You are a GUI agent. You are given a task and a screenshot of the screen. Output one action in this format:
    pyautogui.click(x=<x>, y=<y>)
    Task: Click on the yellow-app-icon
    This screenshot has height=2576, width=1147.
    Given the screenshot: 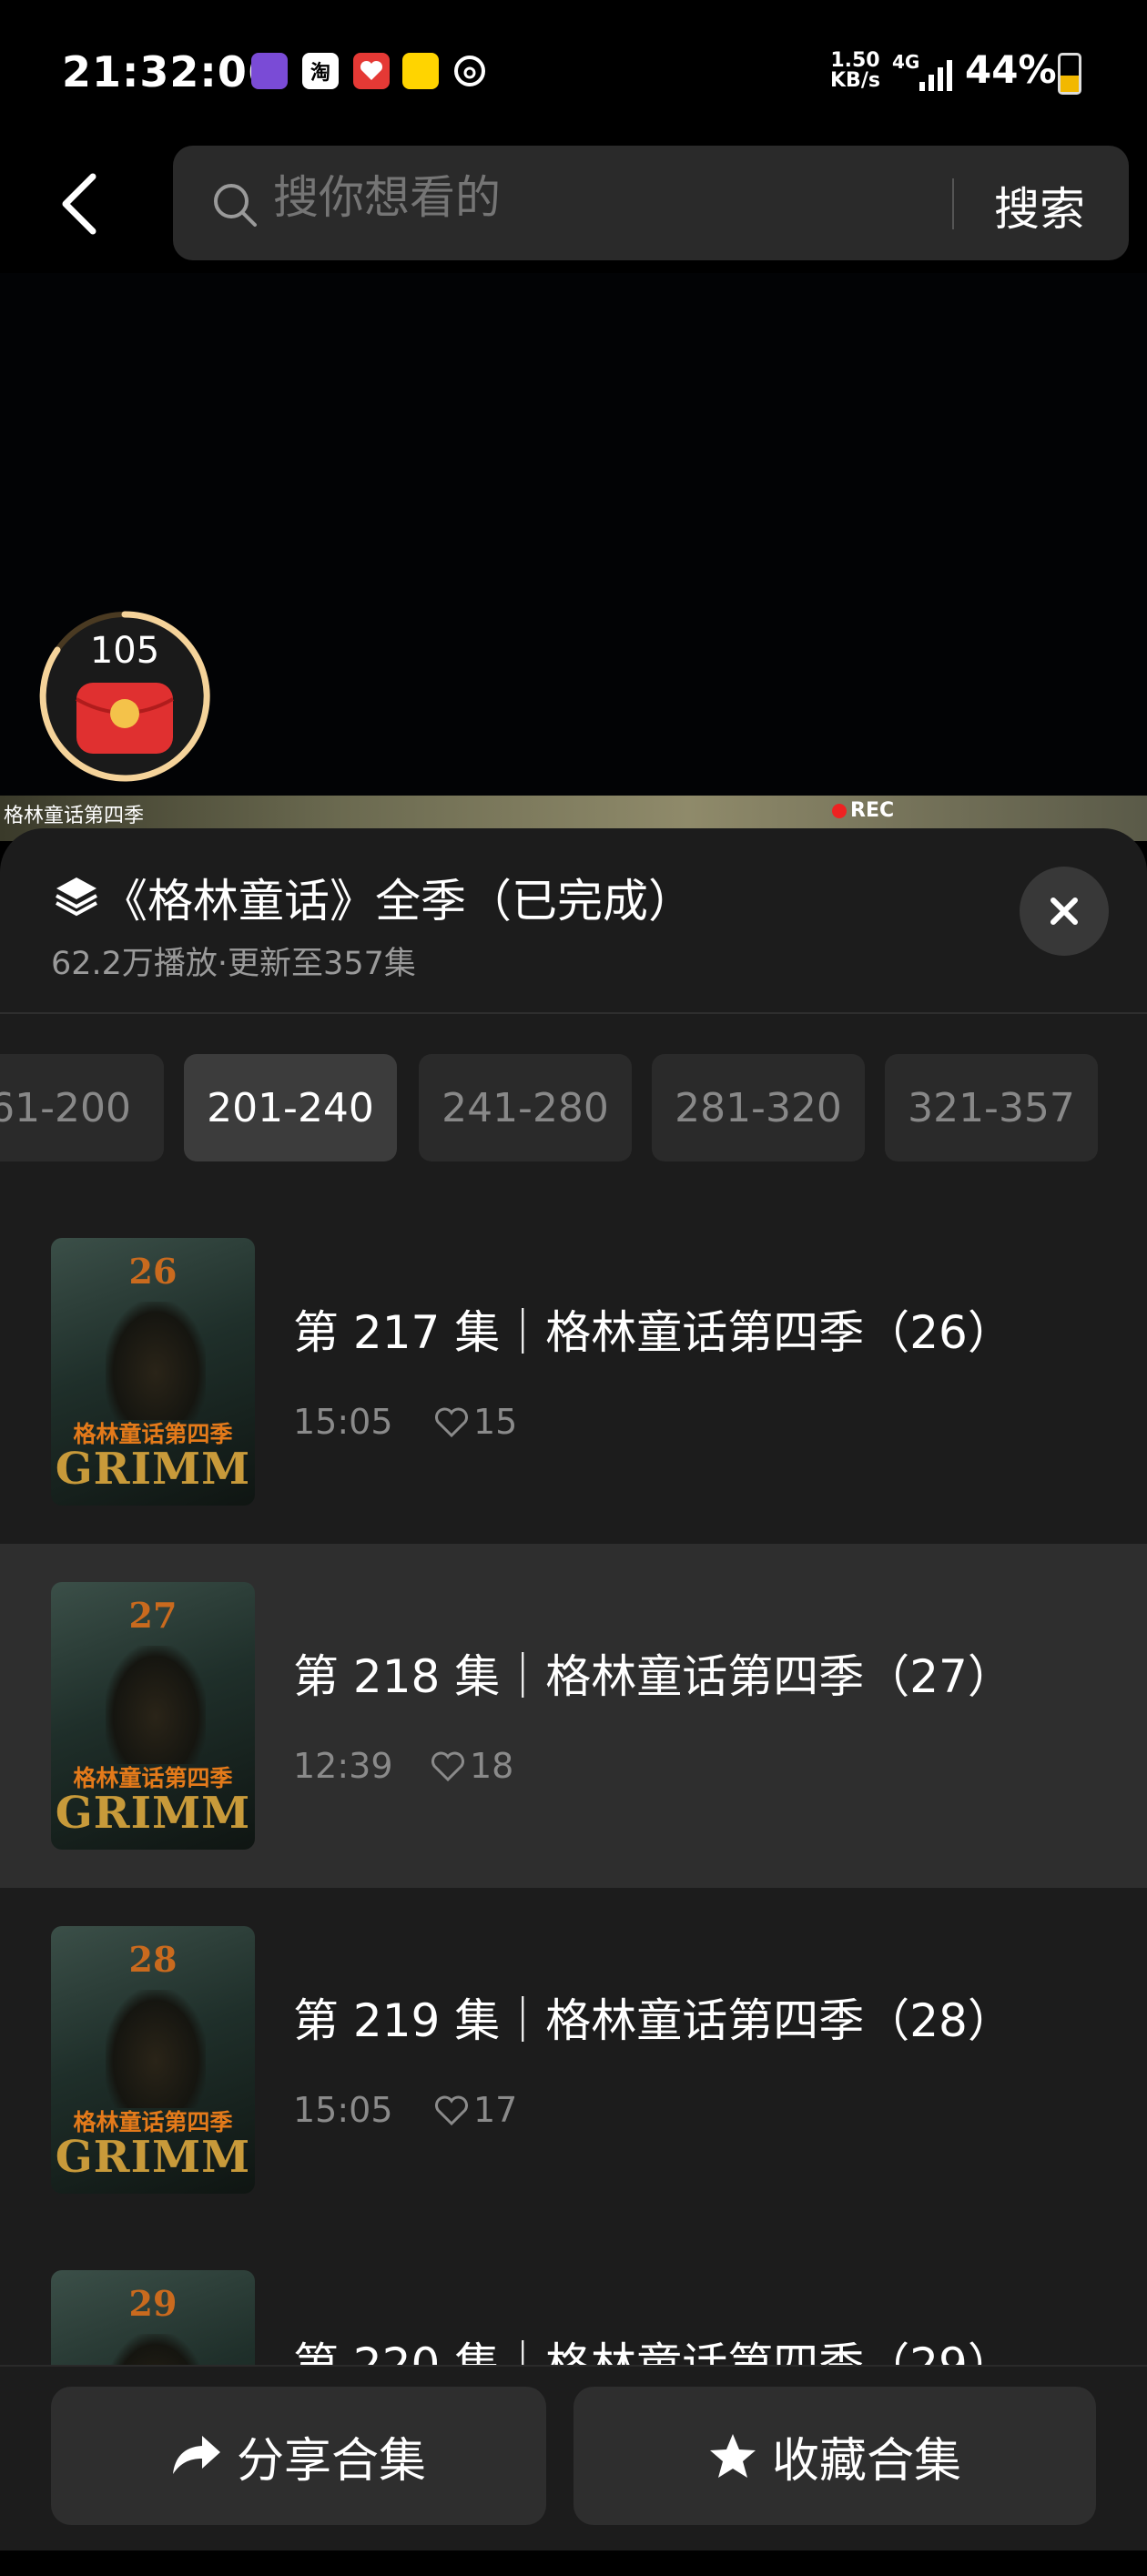 What is the action you would take?
    pyautogui.click(x=420, y=71)
    